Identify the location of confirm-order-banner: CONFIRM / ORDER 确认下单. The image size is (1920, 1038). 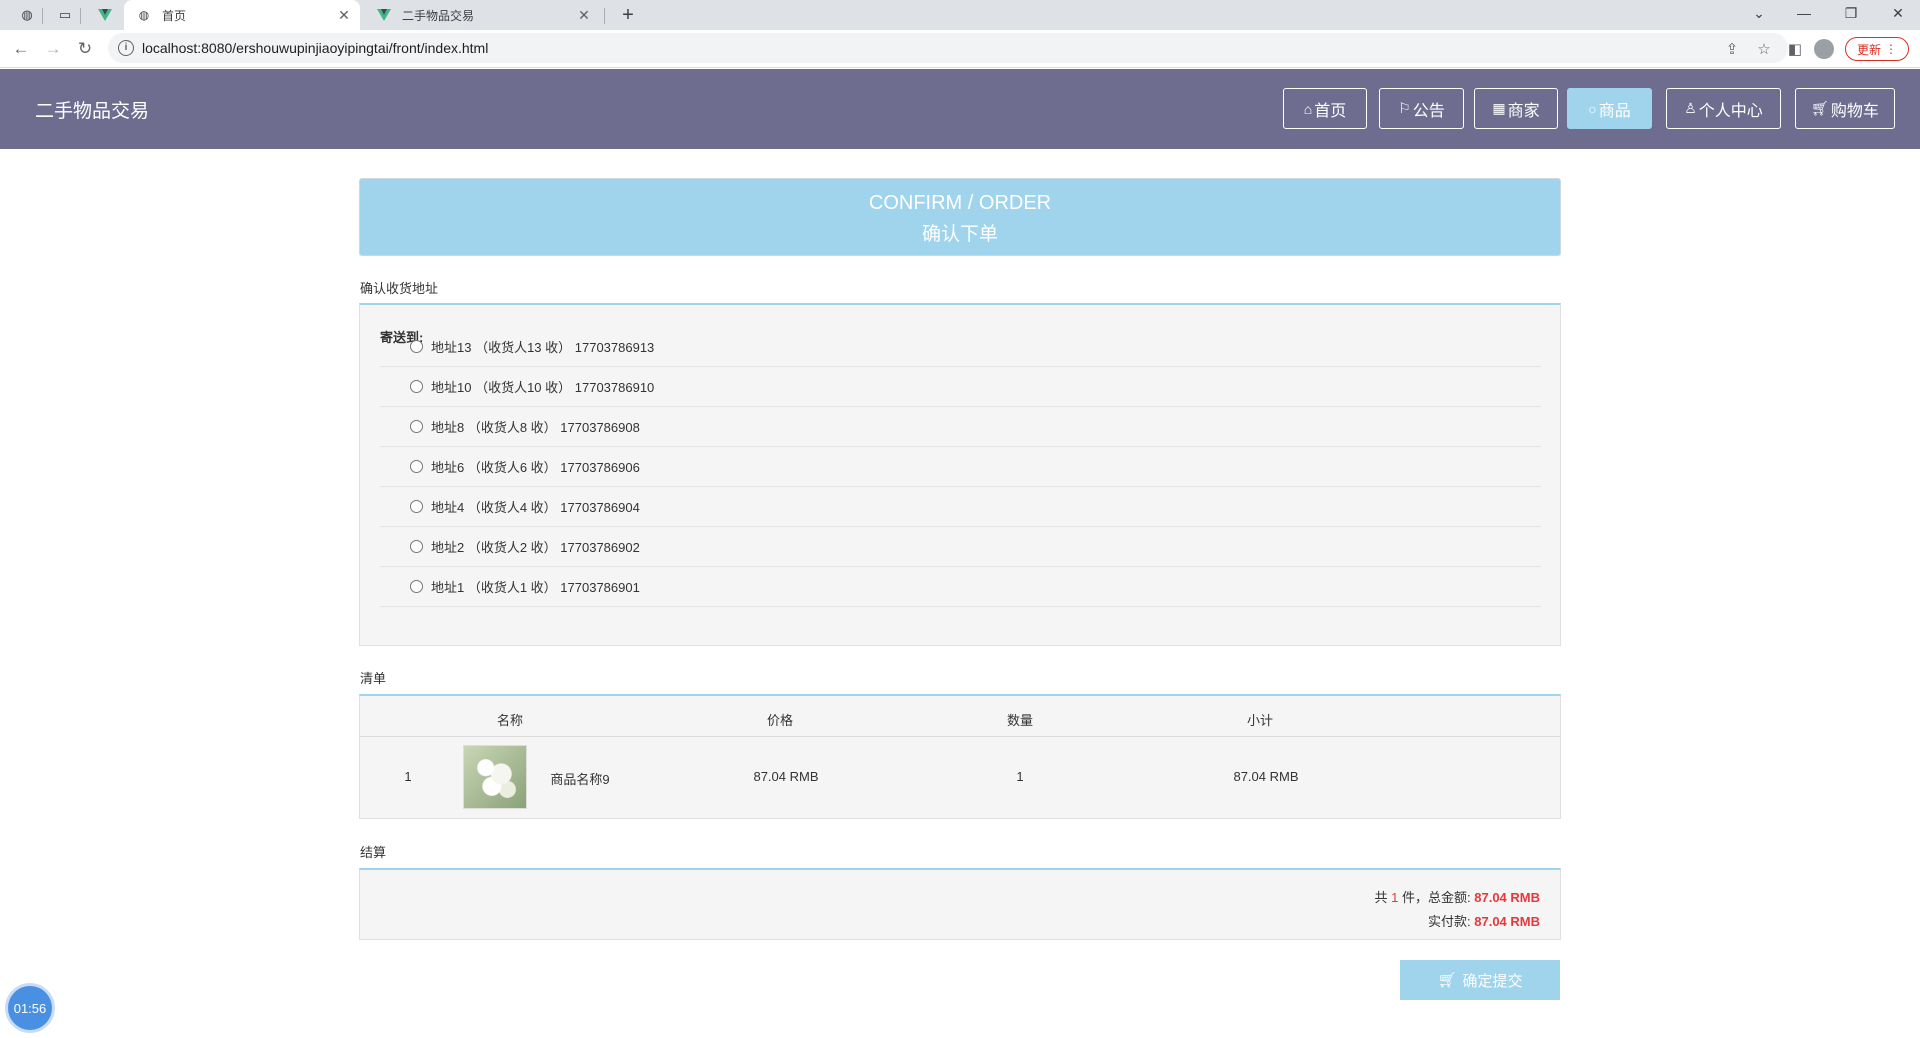
(960, 217).